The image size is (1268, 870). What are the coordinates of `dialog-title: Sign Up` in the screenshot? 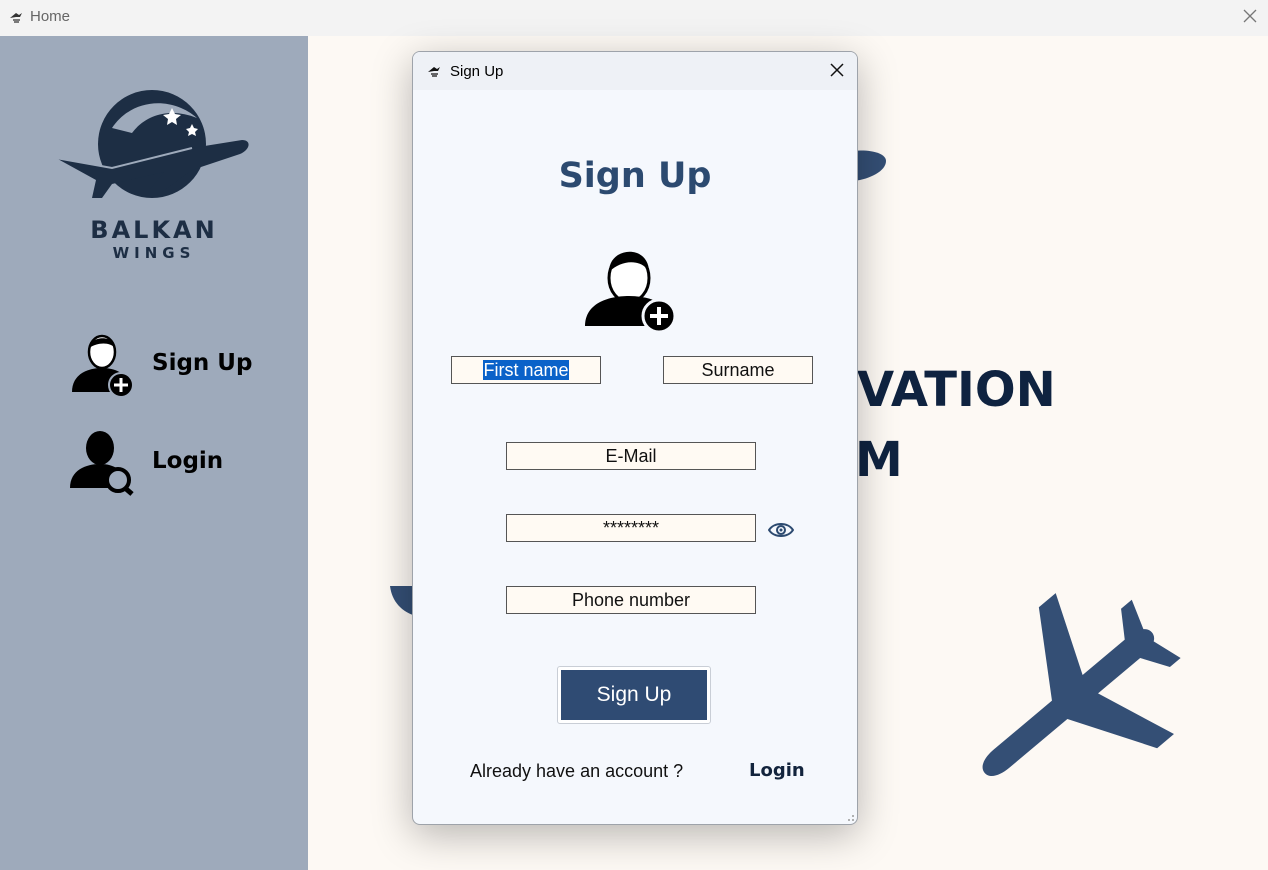 It's located at (477, 71).